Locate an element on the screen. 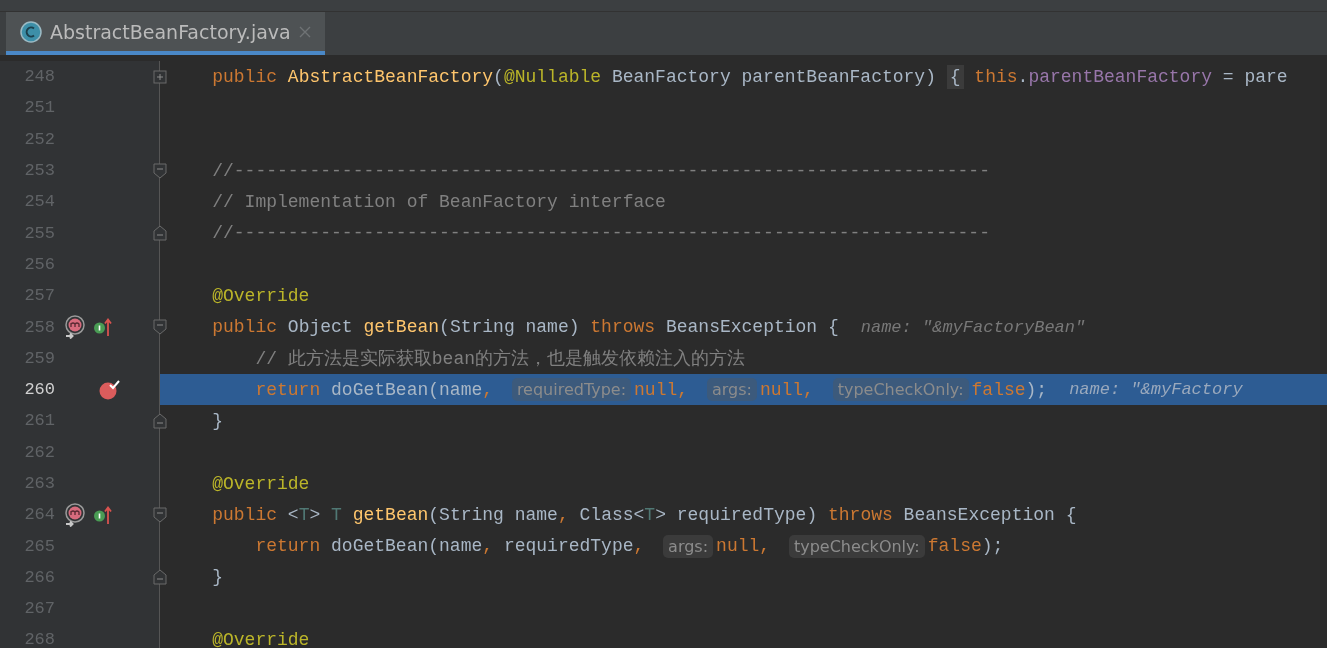  close-icon is located at coordinates (304, 31).